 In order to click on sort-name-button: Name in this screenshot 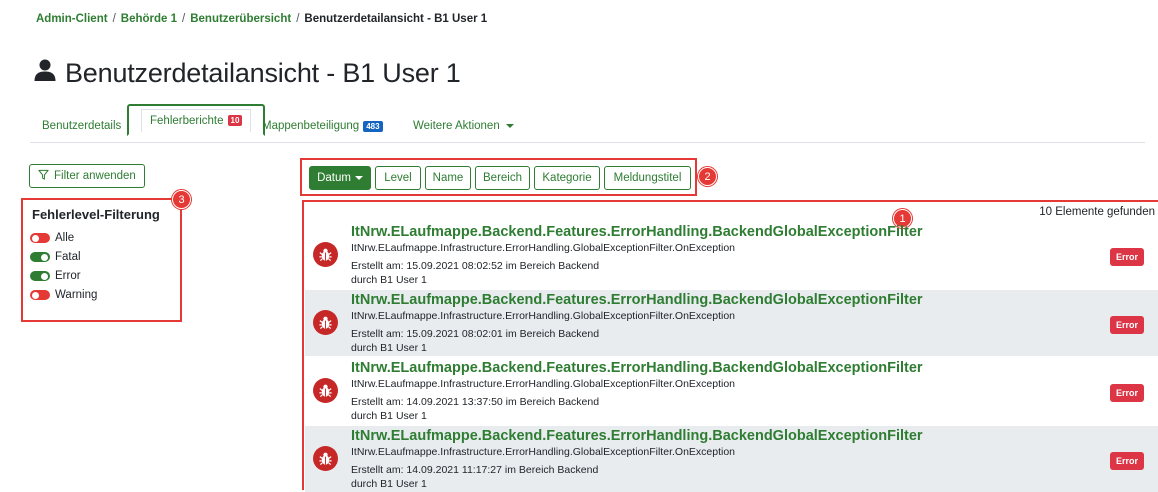, I will do `click(448, 178)`.